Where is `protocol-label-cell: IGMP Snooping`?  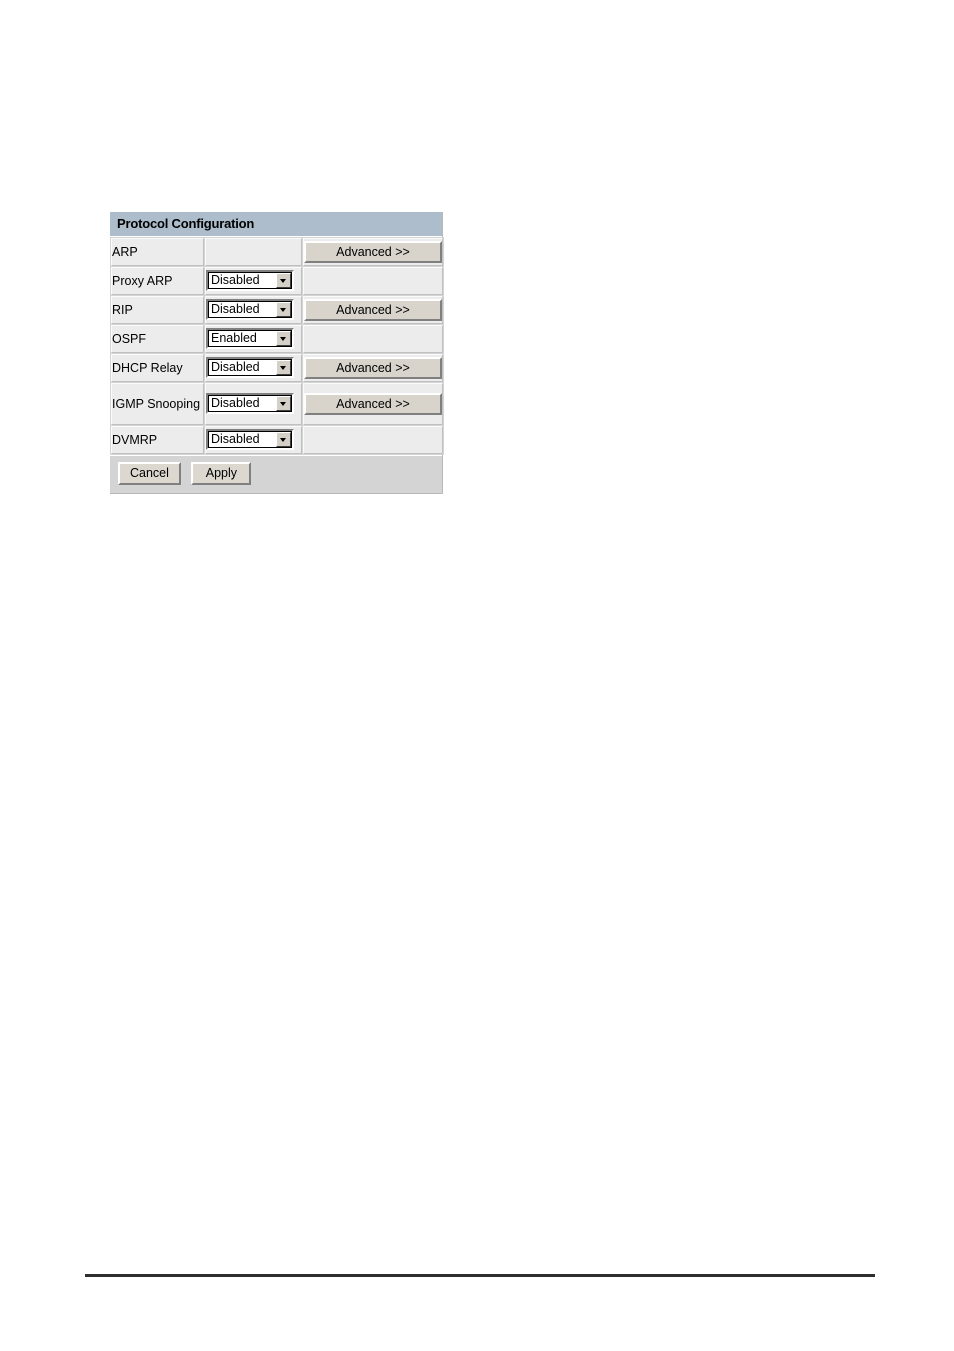 protocol-label-cell: IGMP Snooping is located at coordinates (157, 404).